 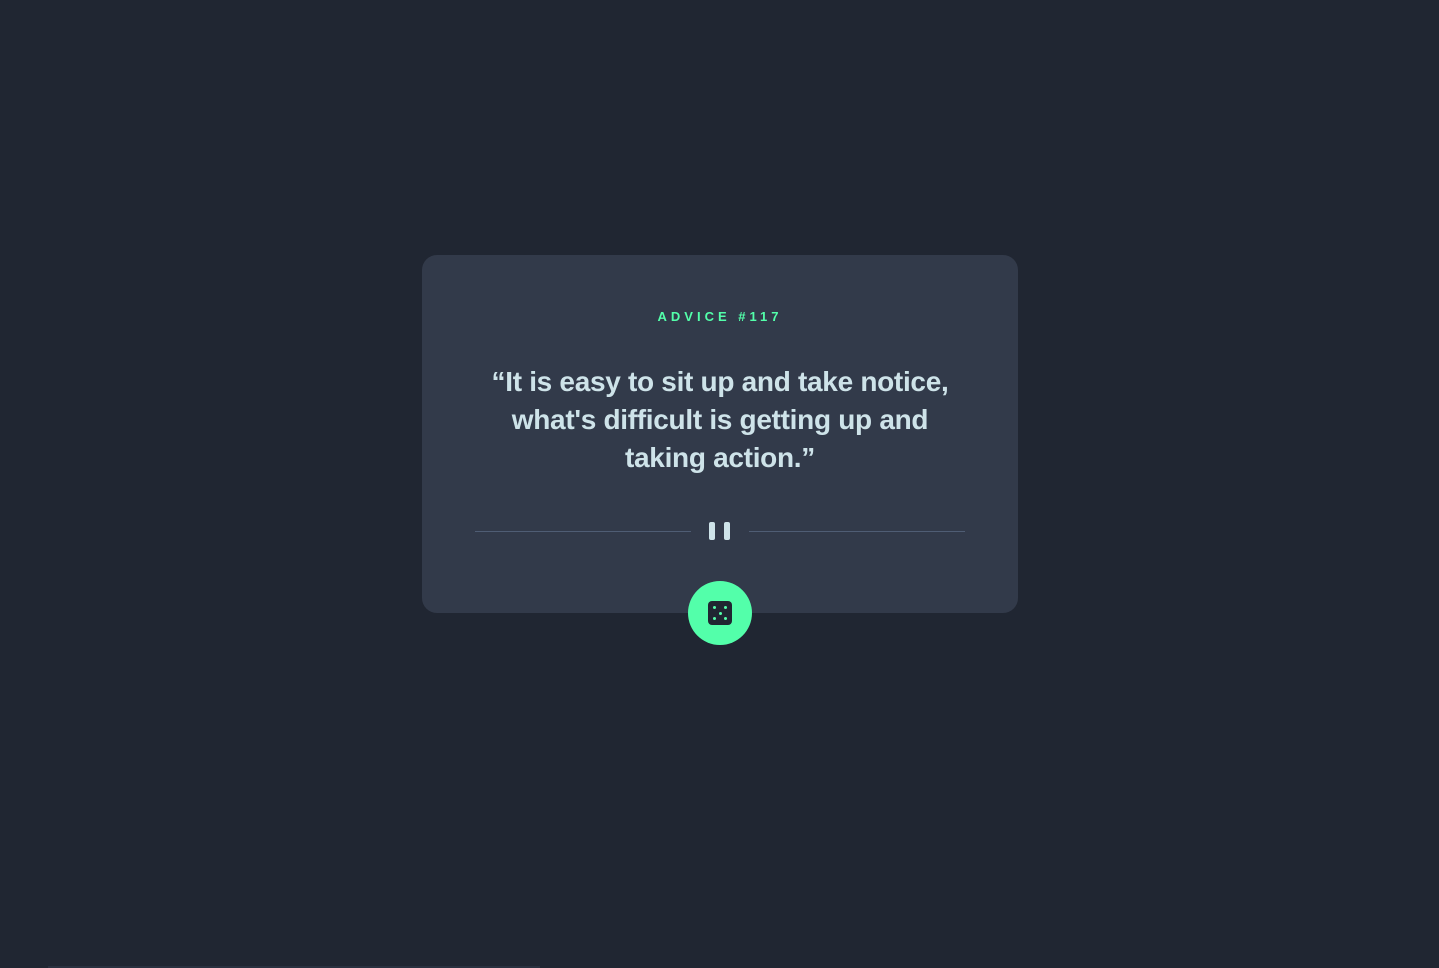 I want to click on pause-icon, so click(x=720, y=531).